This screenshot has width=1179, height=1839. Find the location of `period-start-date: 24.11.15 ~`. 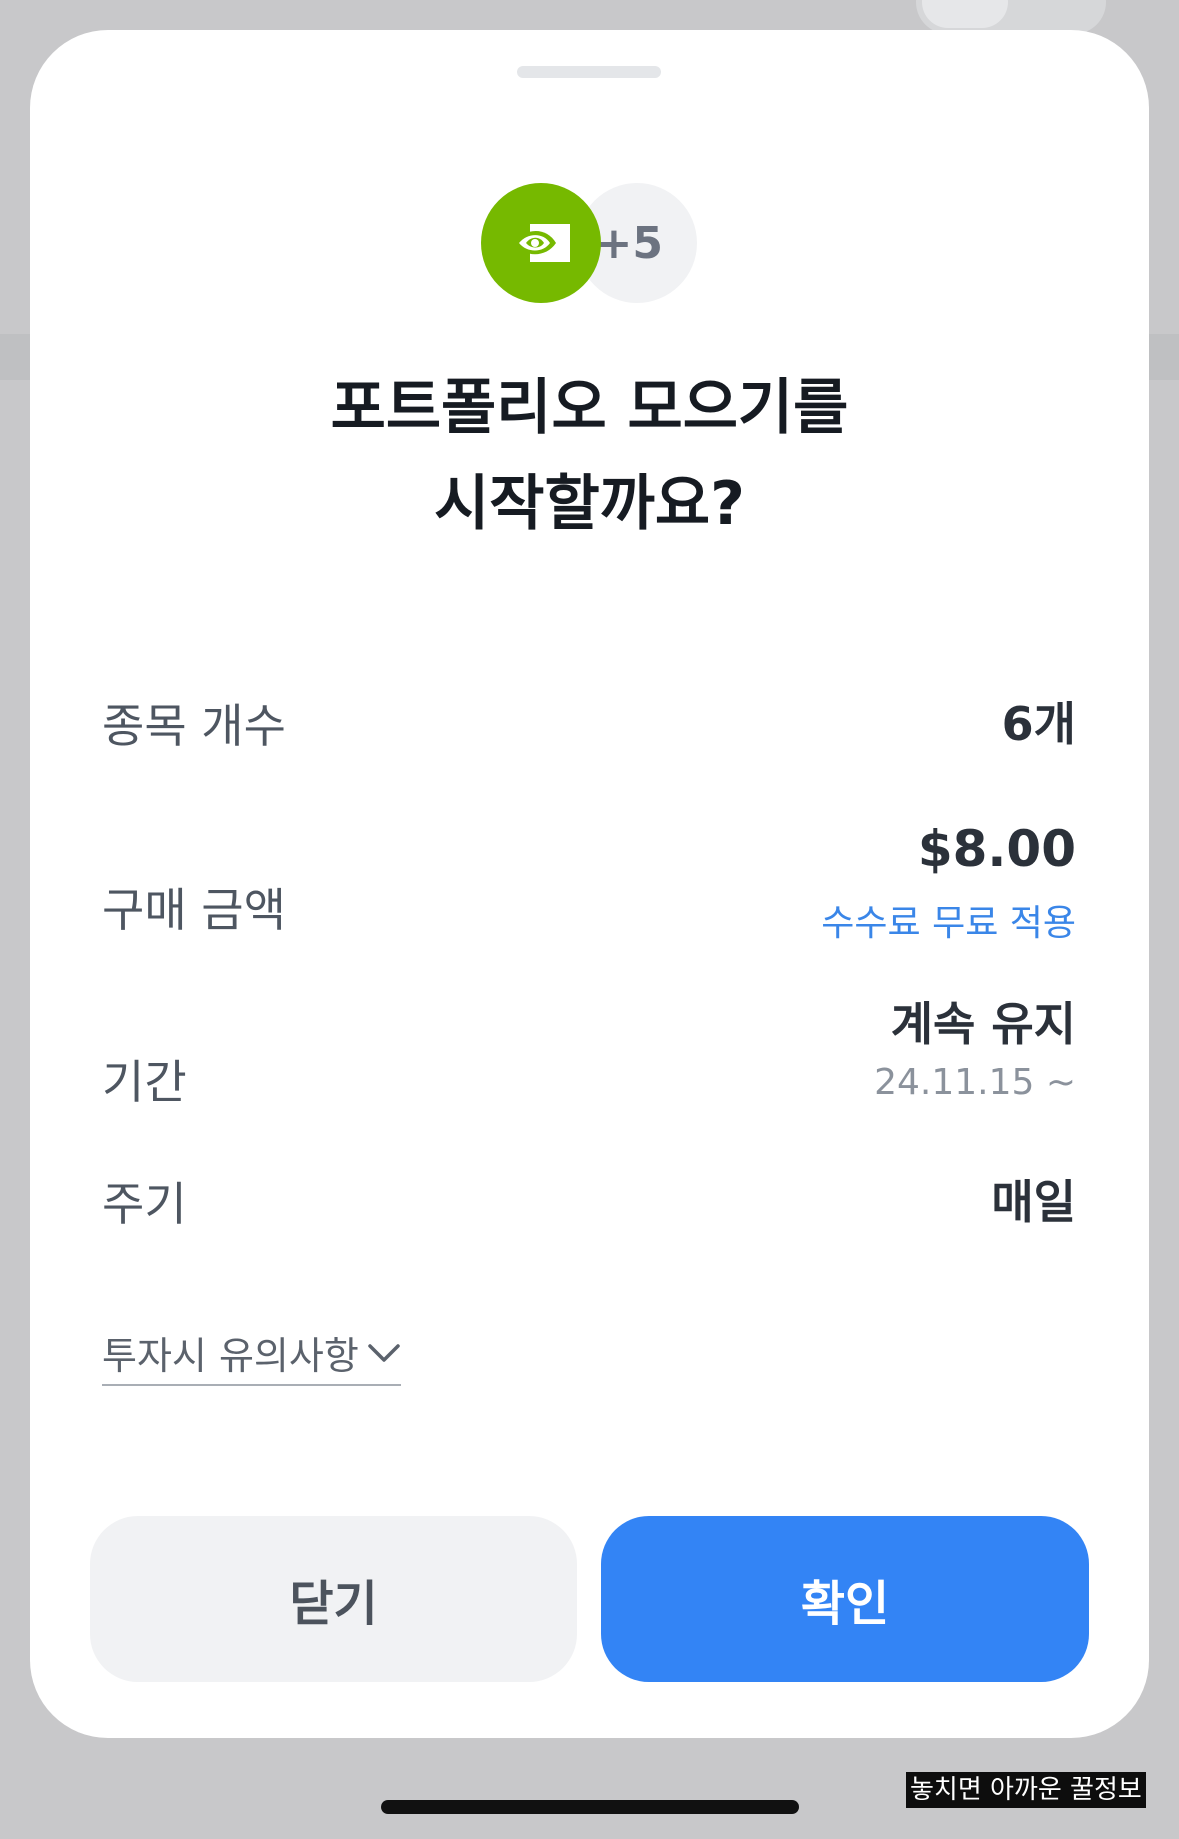

period-start-date: 24.11.15 ~ is located at coordinates (975, 1082).